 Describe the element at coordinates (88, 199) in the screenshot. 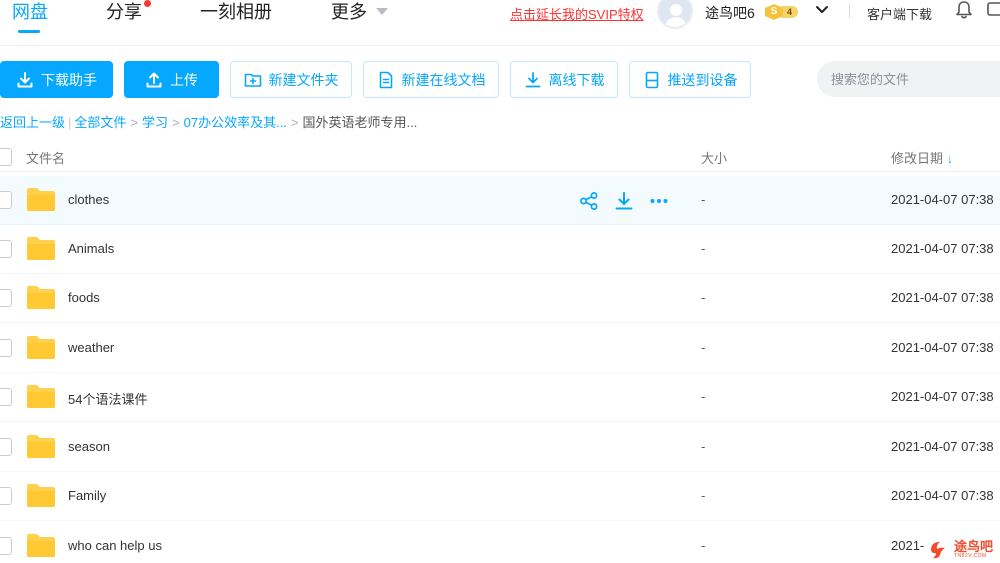

I see `file-name: clothes` at that location.